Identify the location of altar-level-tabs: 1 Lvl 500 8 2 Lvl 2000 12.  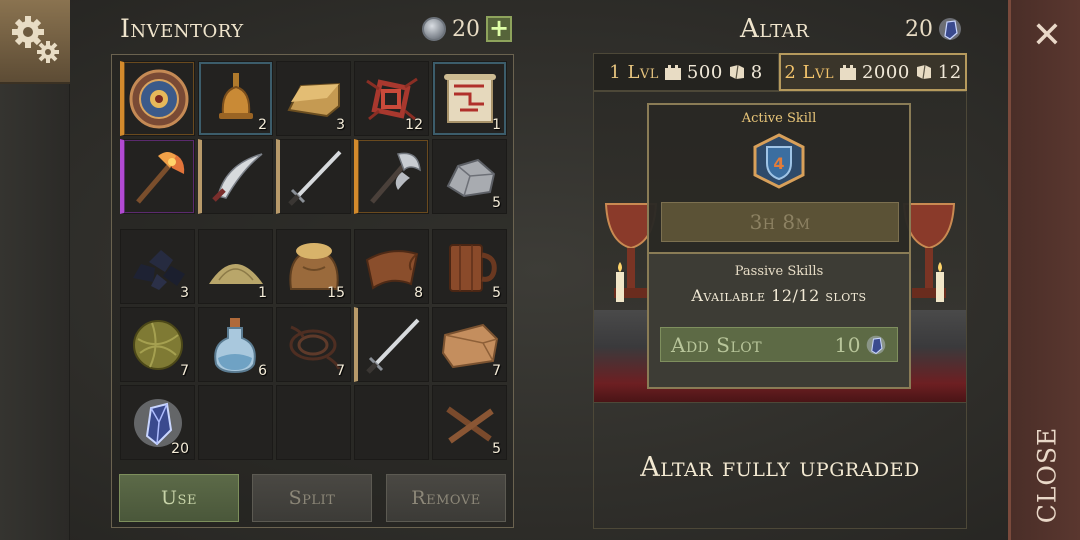
(780, 72).